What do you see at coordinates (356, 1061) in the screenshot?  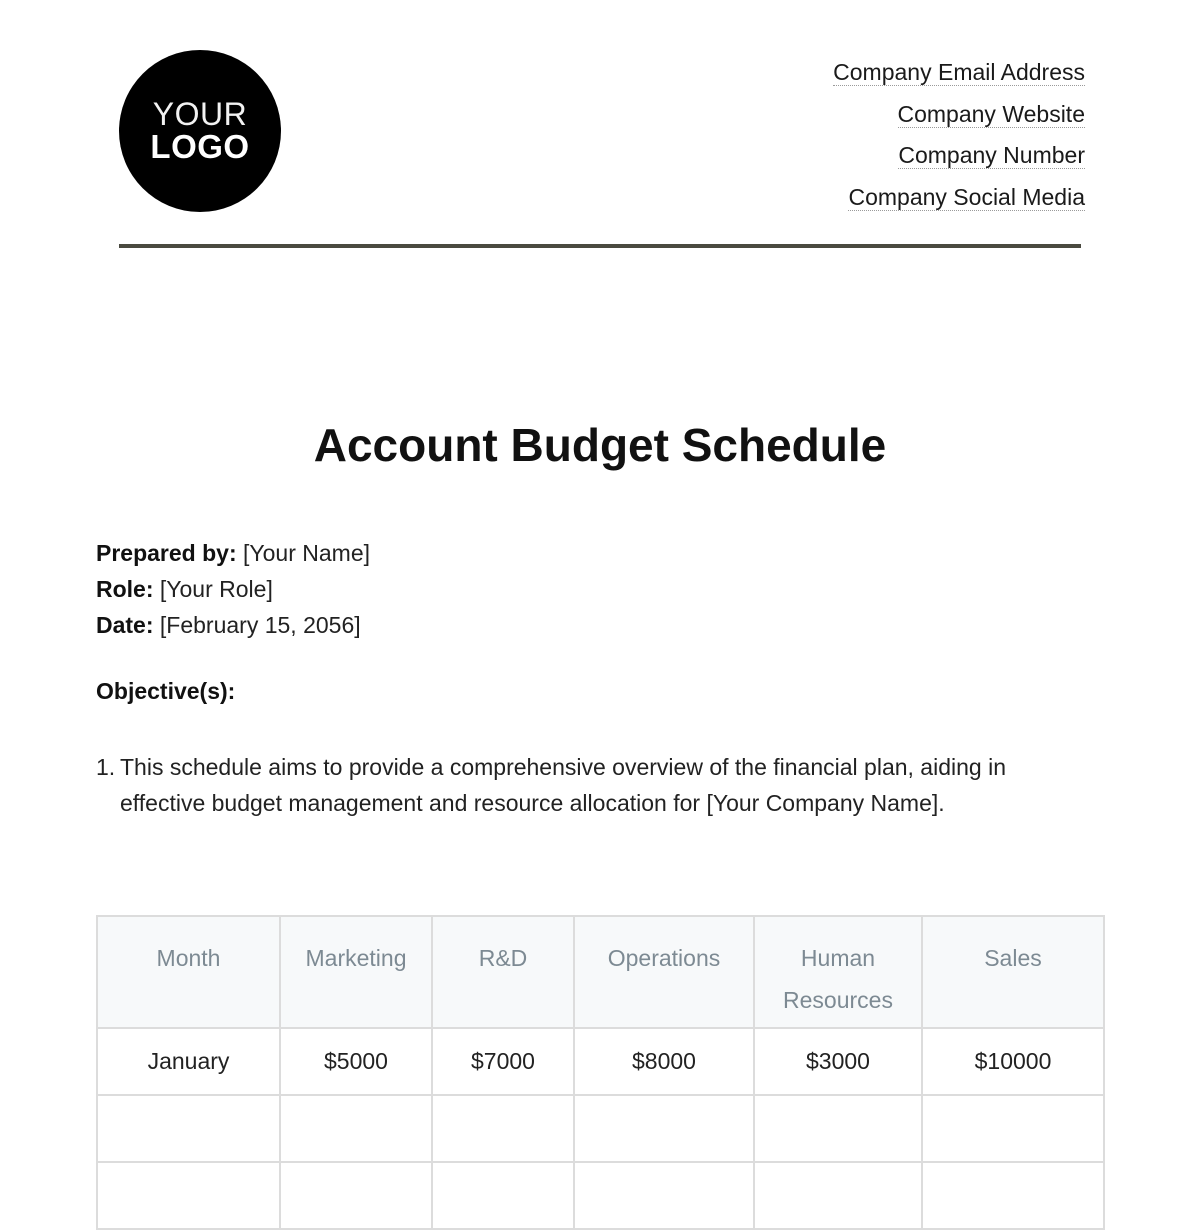 I see `cell-marketing: $5000` at bounding box center [356, 1061].